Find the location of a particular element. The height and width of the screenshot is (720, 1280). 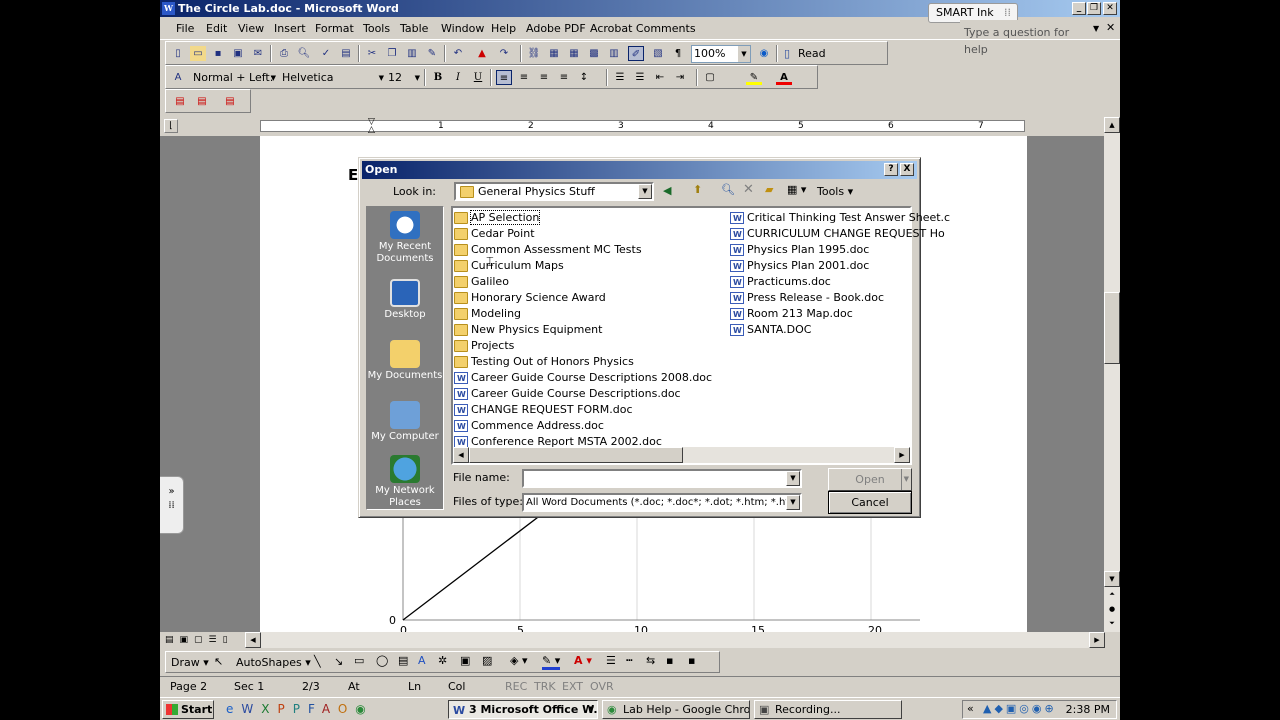

cancel-button: Cancel is located at coordinates (870, 502).